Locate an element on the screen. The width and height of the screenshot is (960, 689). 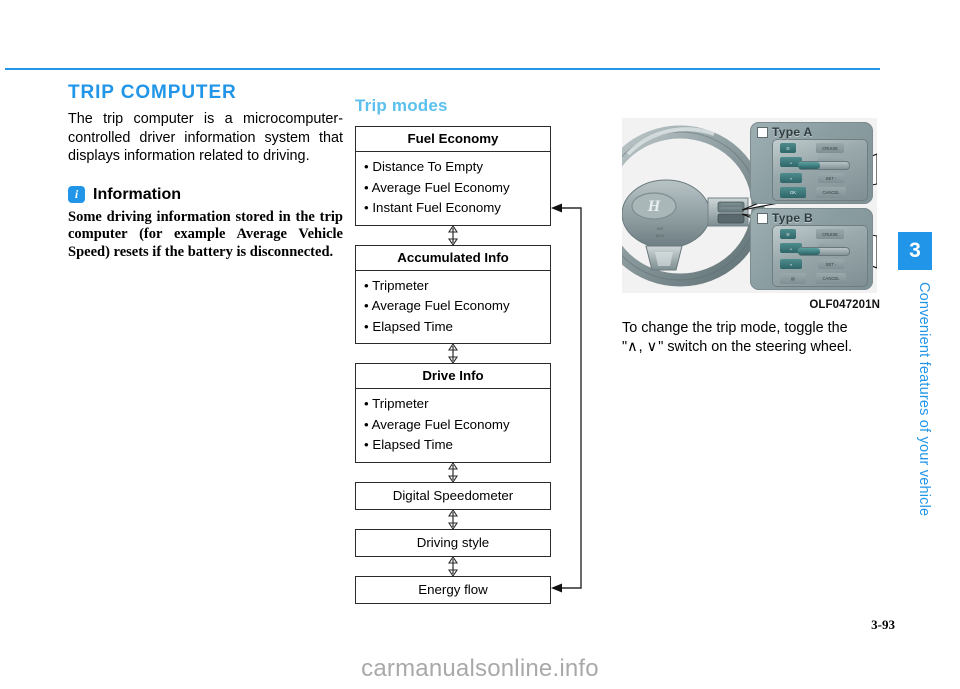
mode-button-a: ☰ is located at coordinates (788, 148).